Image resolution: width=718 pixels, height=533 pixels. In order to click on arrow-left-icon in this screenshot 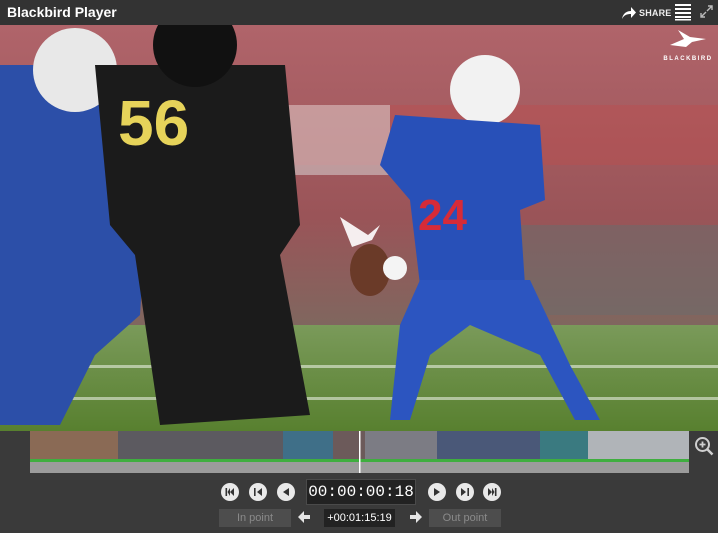, I will do `click(304, 517)`.